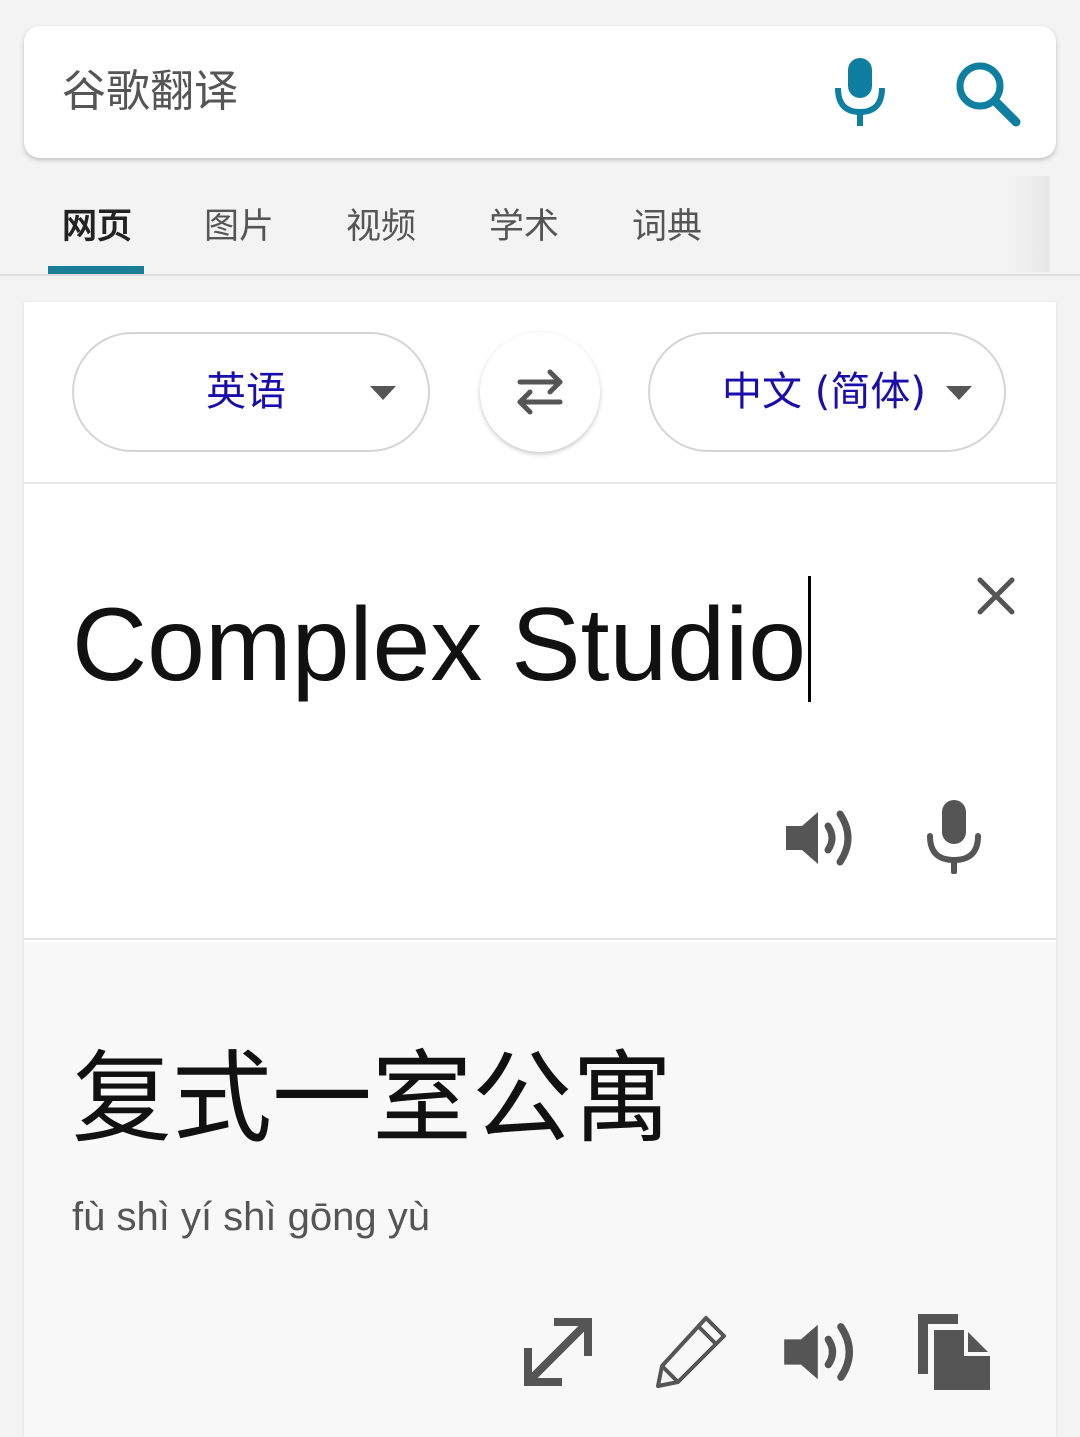 The image size is (1080, 1437). Describe the element at coordinates (524, 227) in the screenshot. I see `tab-academic: 学术` at that location.